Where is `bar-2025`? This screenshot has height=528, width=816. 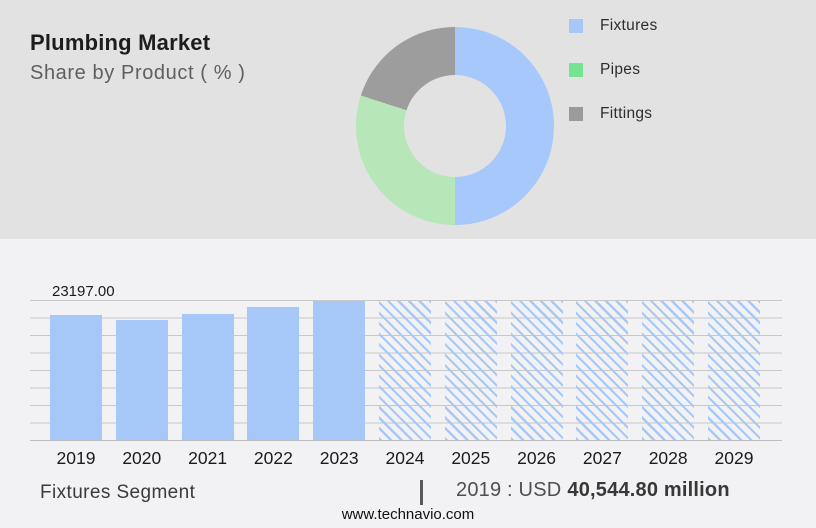
bar-2025 is located at coordinates (470, 370).